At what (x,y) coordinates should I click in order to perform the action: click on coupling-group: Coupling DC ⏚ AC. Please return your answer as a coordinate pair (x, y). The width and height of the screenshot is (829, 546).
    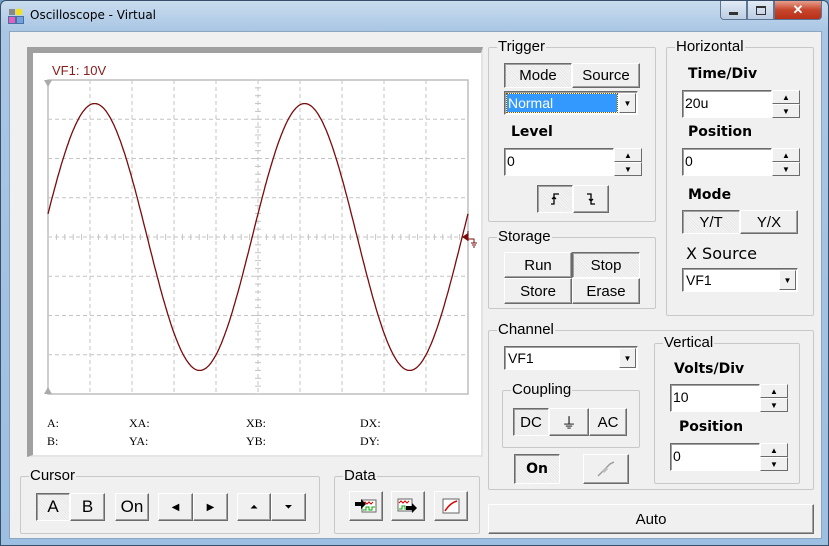
    Looking at the image, I should click on (571, 414).